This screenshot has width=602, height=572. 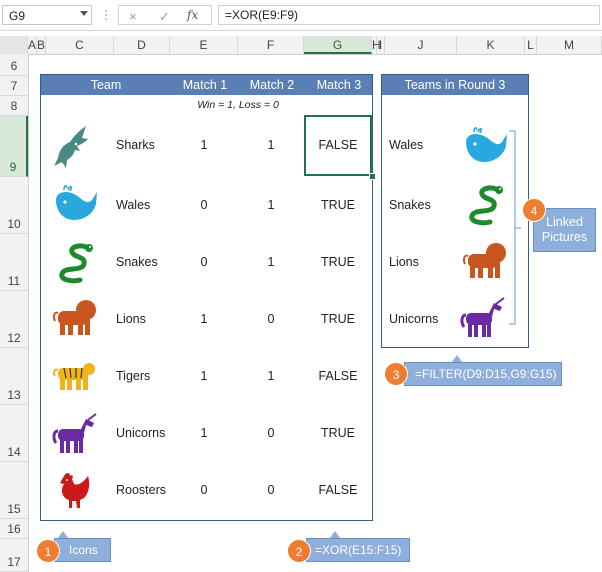 What do you see at coordinates (372, 176) in the screenshot?
I see `fill-handle` at bounding box center [372, 176].